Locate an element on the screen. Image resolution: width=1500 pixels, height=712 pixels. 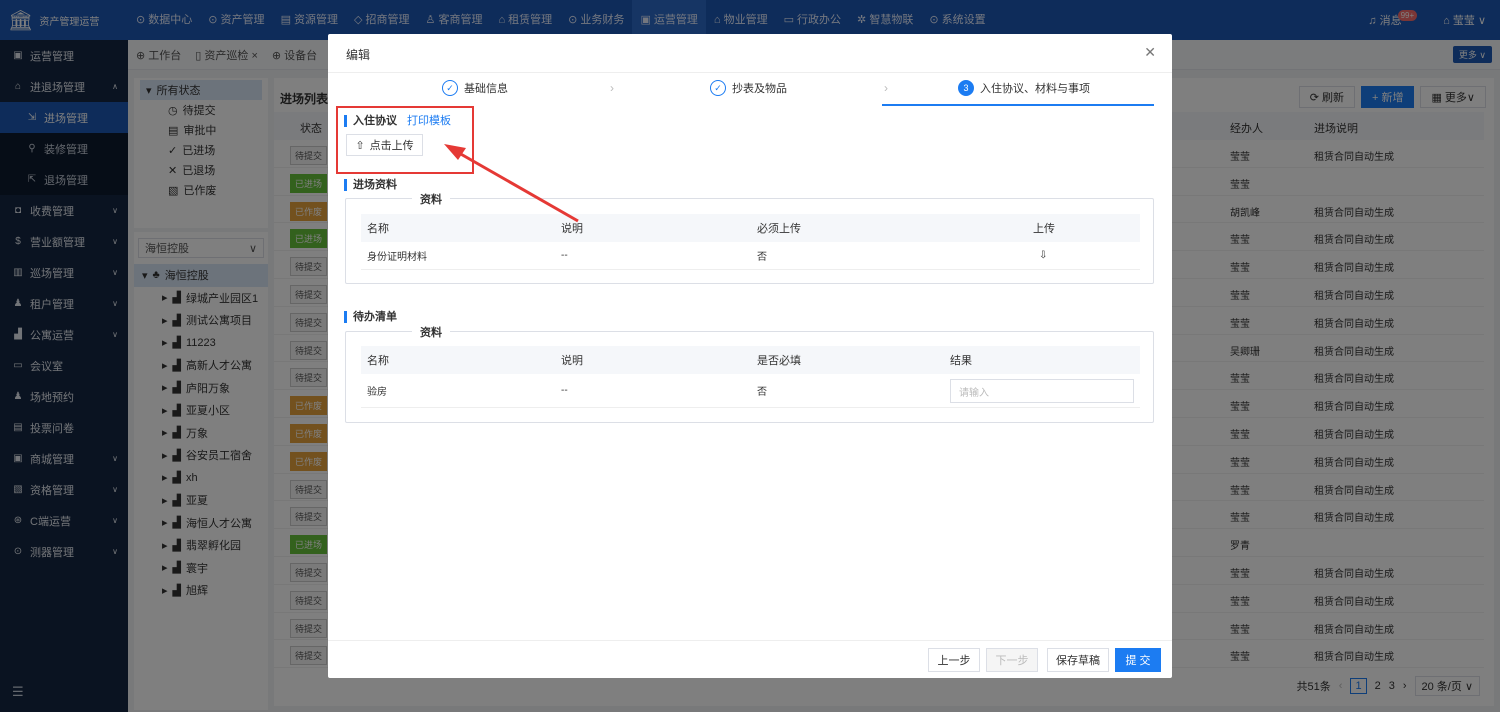
result-input: 请输入 is located at coordinates (1042, 391).